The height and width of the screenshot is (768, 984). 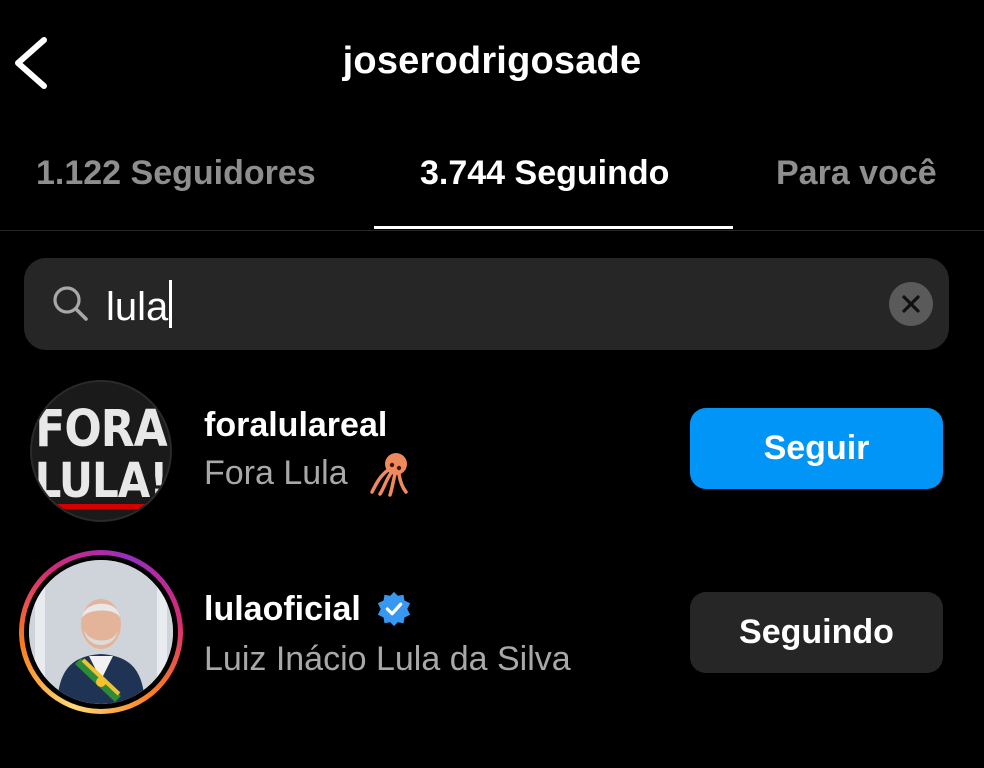 What do you see at coordinates (171, 304) in the screenshot?
I see `text-caret` at bounding box center [171, 304].